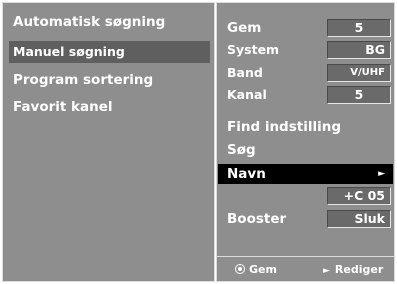 Image resolution: width=397 pixels, height=284 pixels. Describe the element at coordinates (326, 271) in the screenshot. I see `play-icon: ►` at that location.